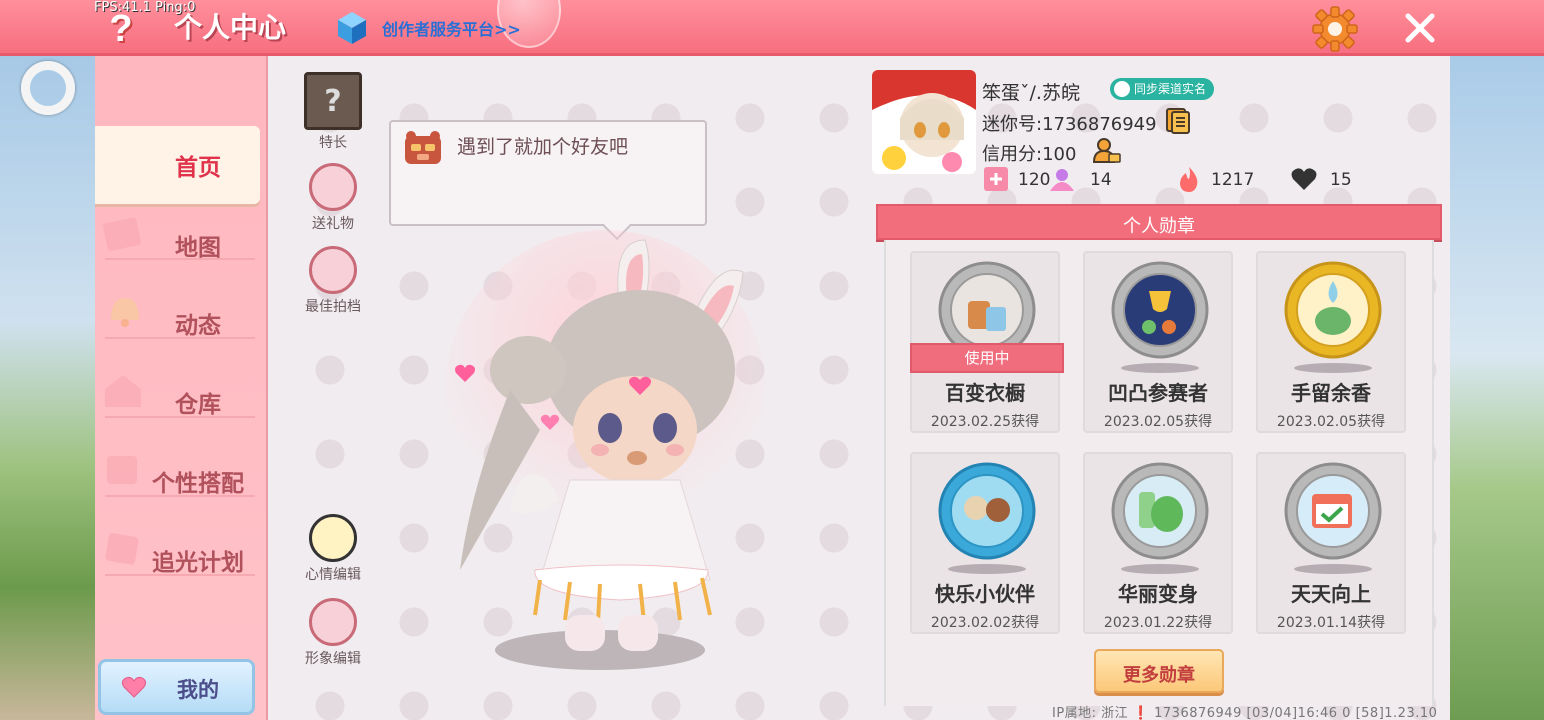  Describe the element at coordinates (198, 168) in the screenshot. I see `sidebar-item-label: 首页` at that location.